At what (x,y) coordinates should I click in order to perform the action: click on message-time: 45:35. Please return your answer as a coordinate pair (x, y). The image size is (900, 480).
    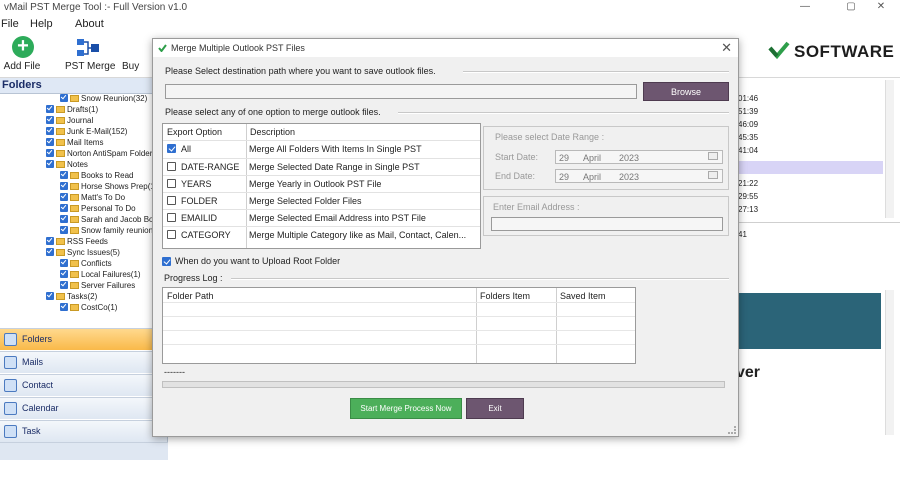
    Looking at the image, I should click on (810, 137).